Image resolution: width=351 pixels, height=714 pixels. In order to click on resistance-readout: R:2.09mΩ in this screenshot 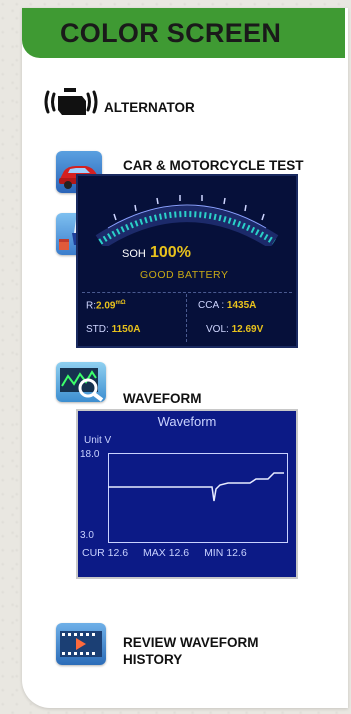, I will do `click(106, 305)`.